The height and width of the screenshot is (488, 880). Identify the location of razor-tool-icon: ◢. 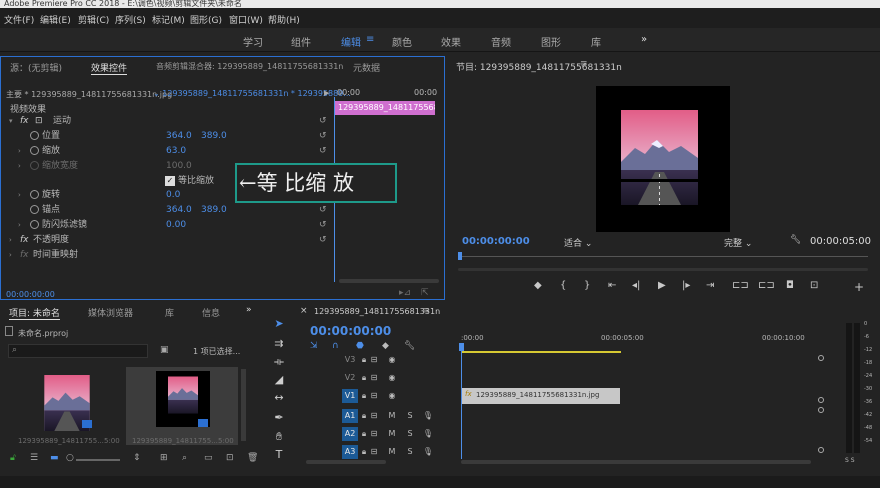
(279, 380).